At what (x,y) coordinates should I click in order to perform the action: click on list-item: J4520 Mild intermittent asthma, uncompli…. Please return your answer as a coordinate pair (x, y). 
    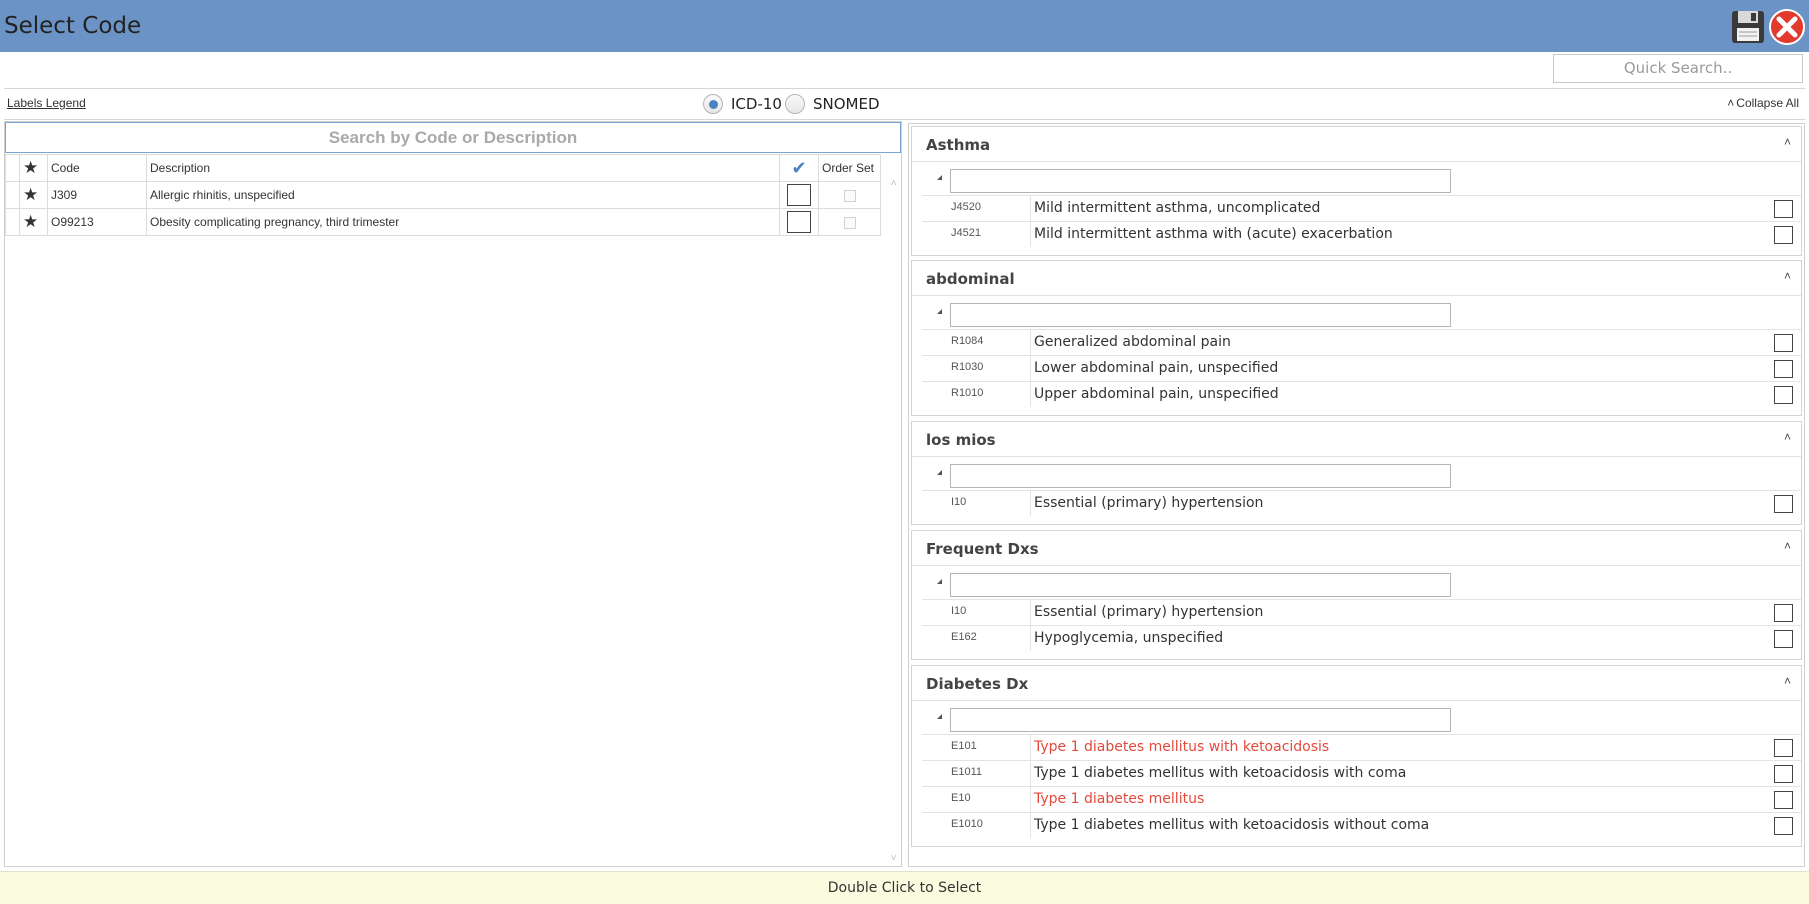
    Looking at the image, I should click on (1361, 208).